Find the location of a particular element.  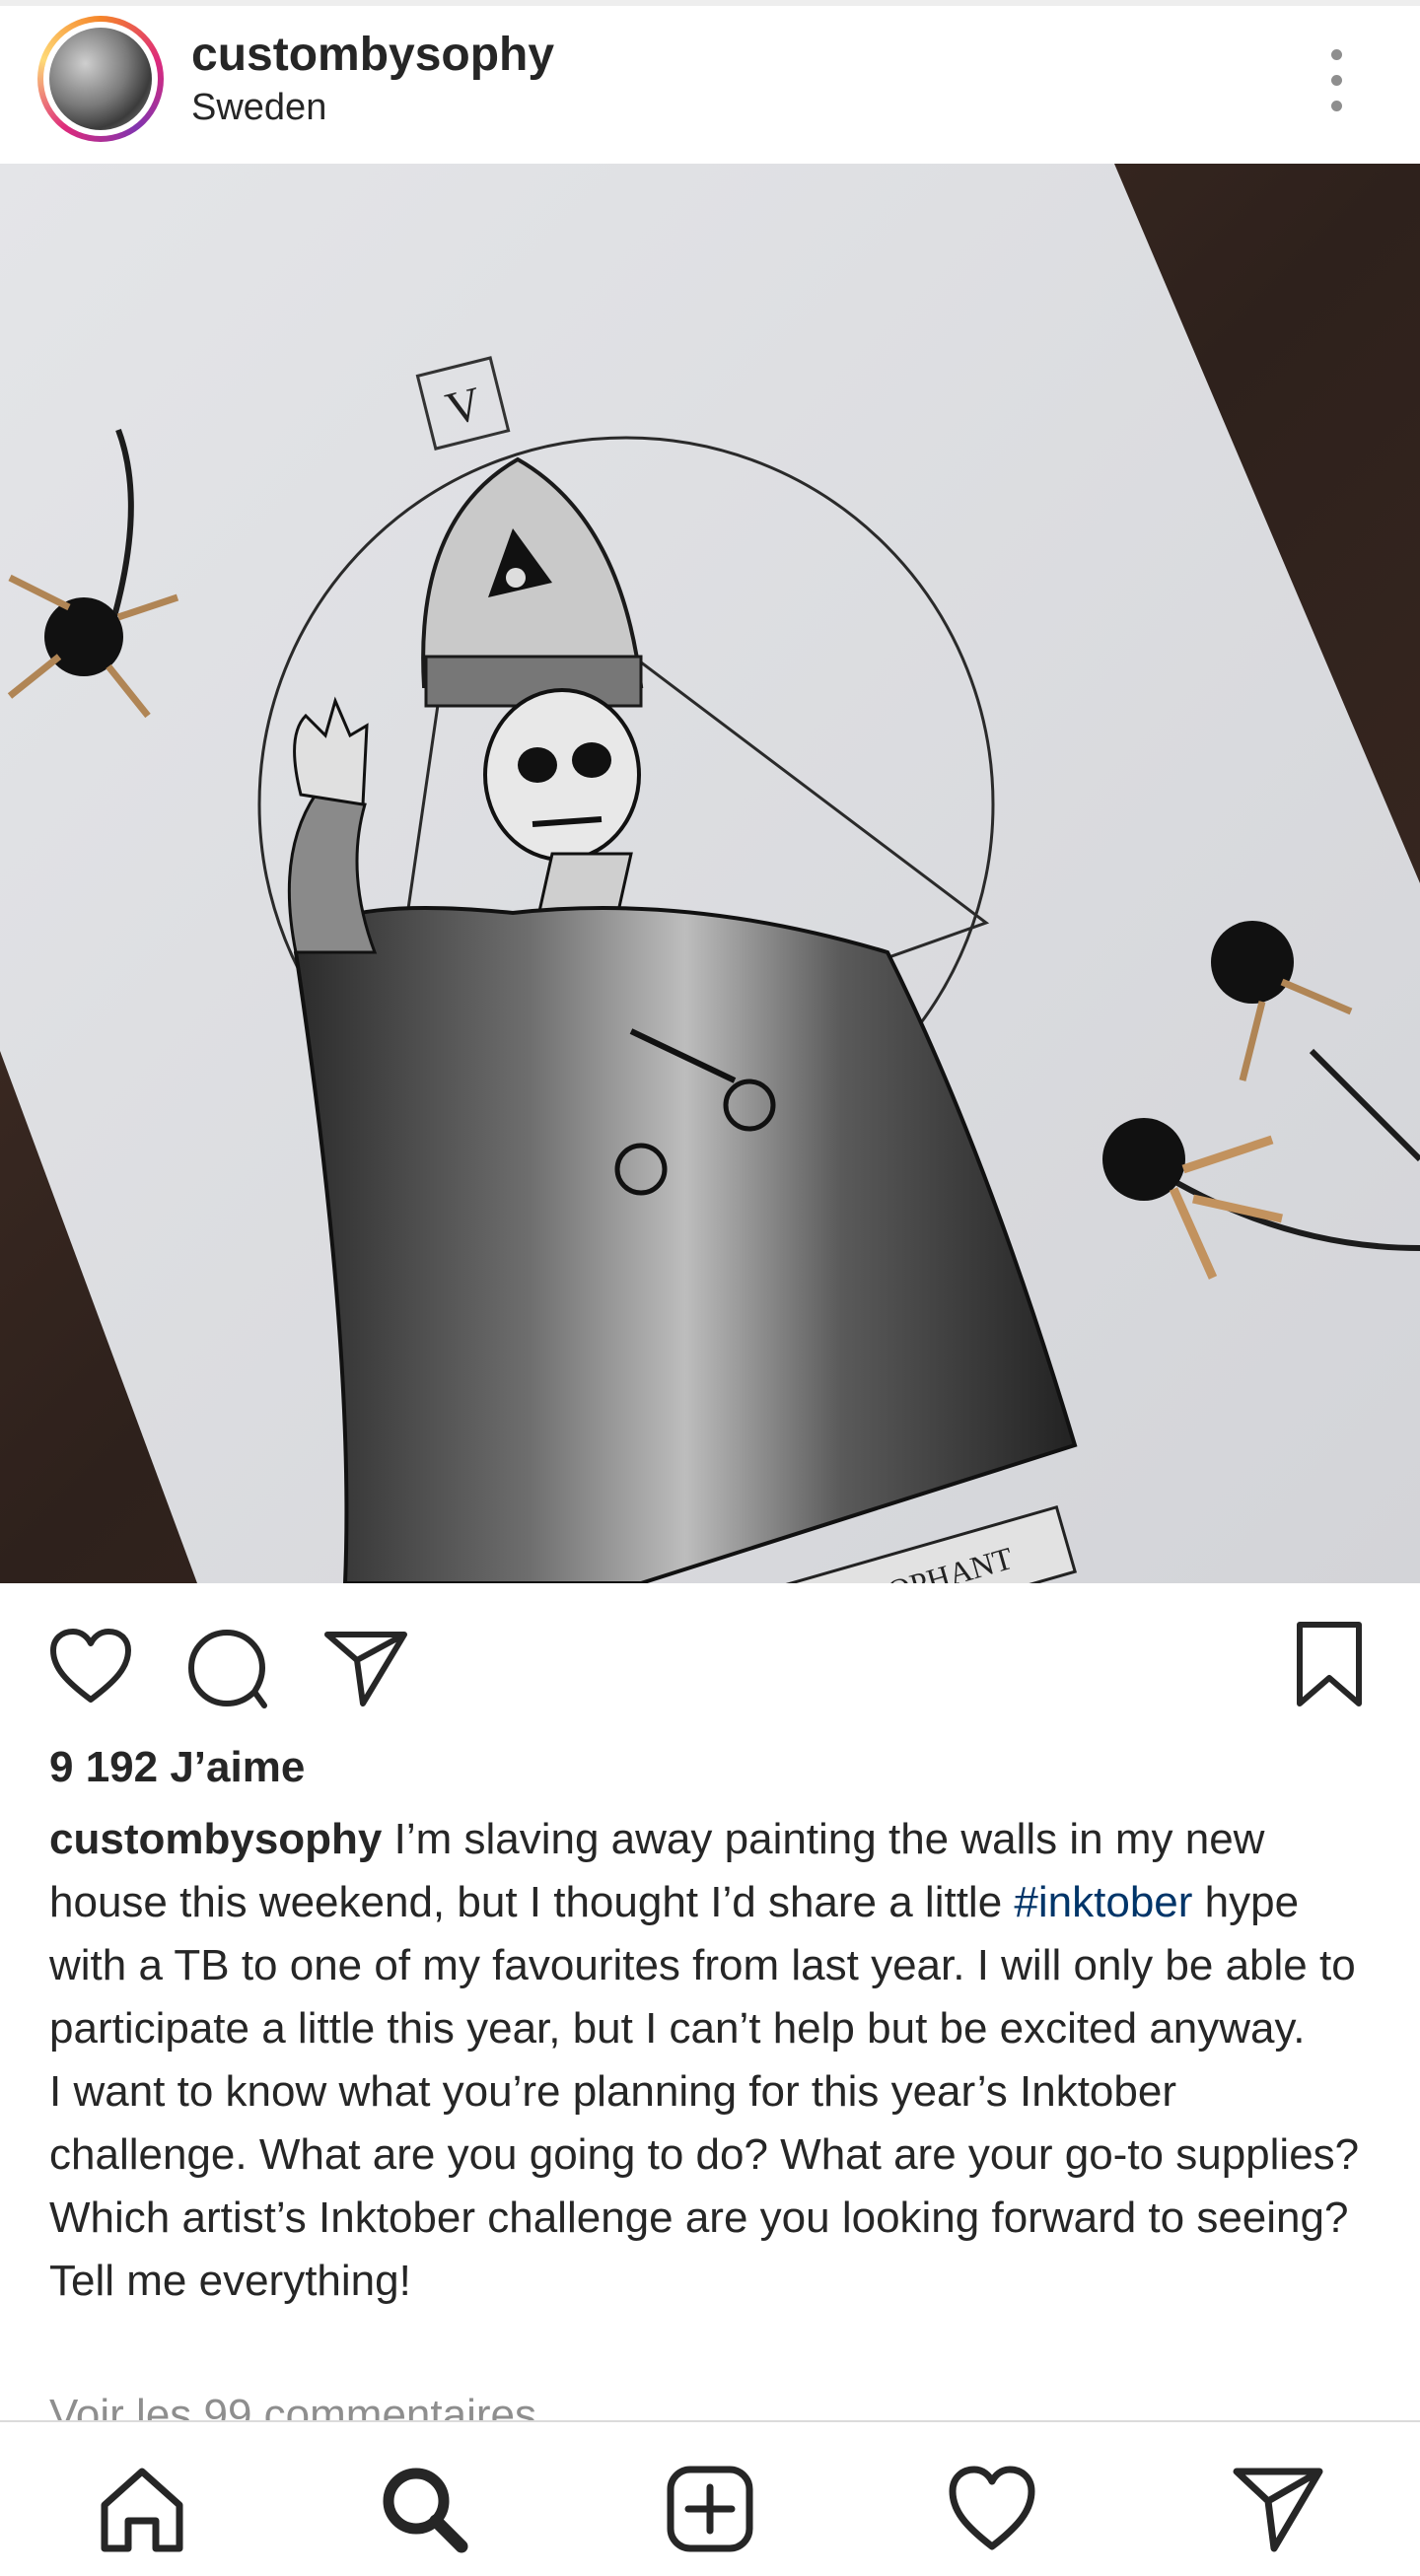

comment-icon is located at coordinates (227, 1669).